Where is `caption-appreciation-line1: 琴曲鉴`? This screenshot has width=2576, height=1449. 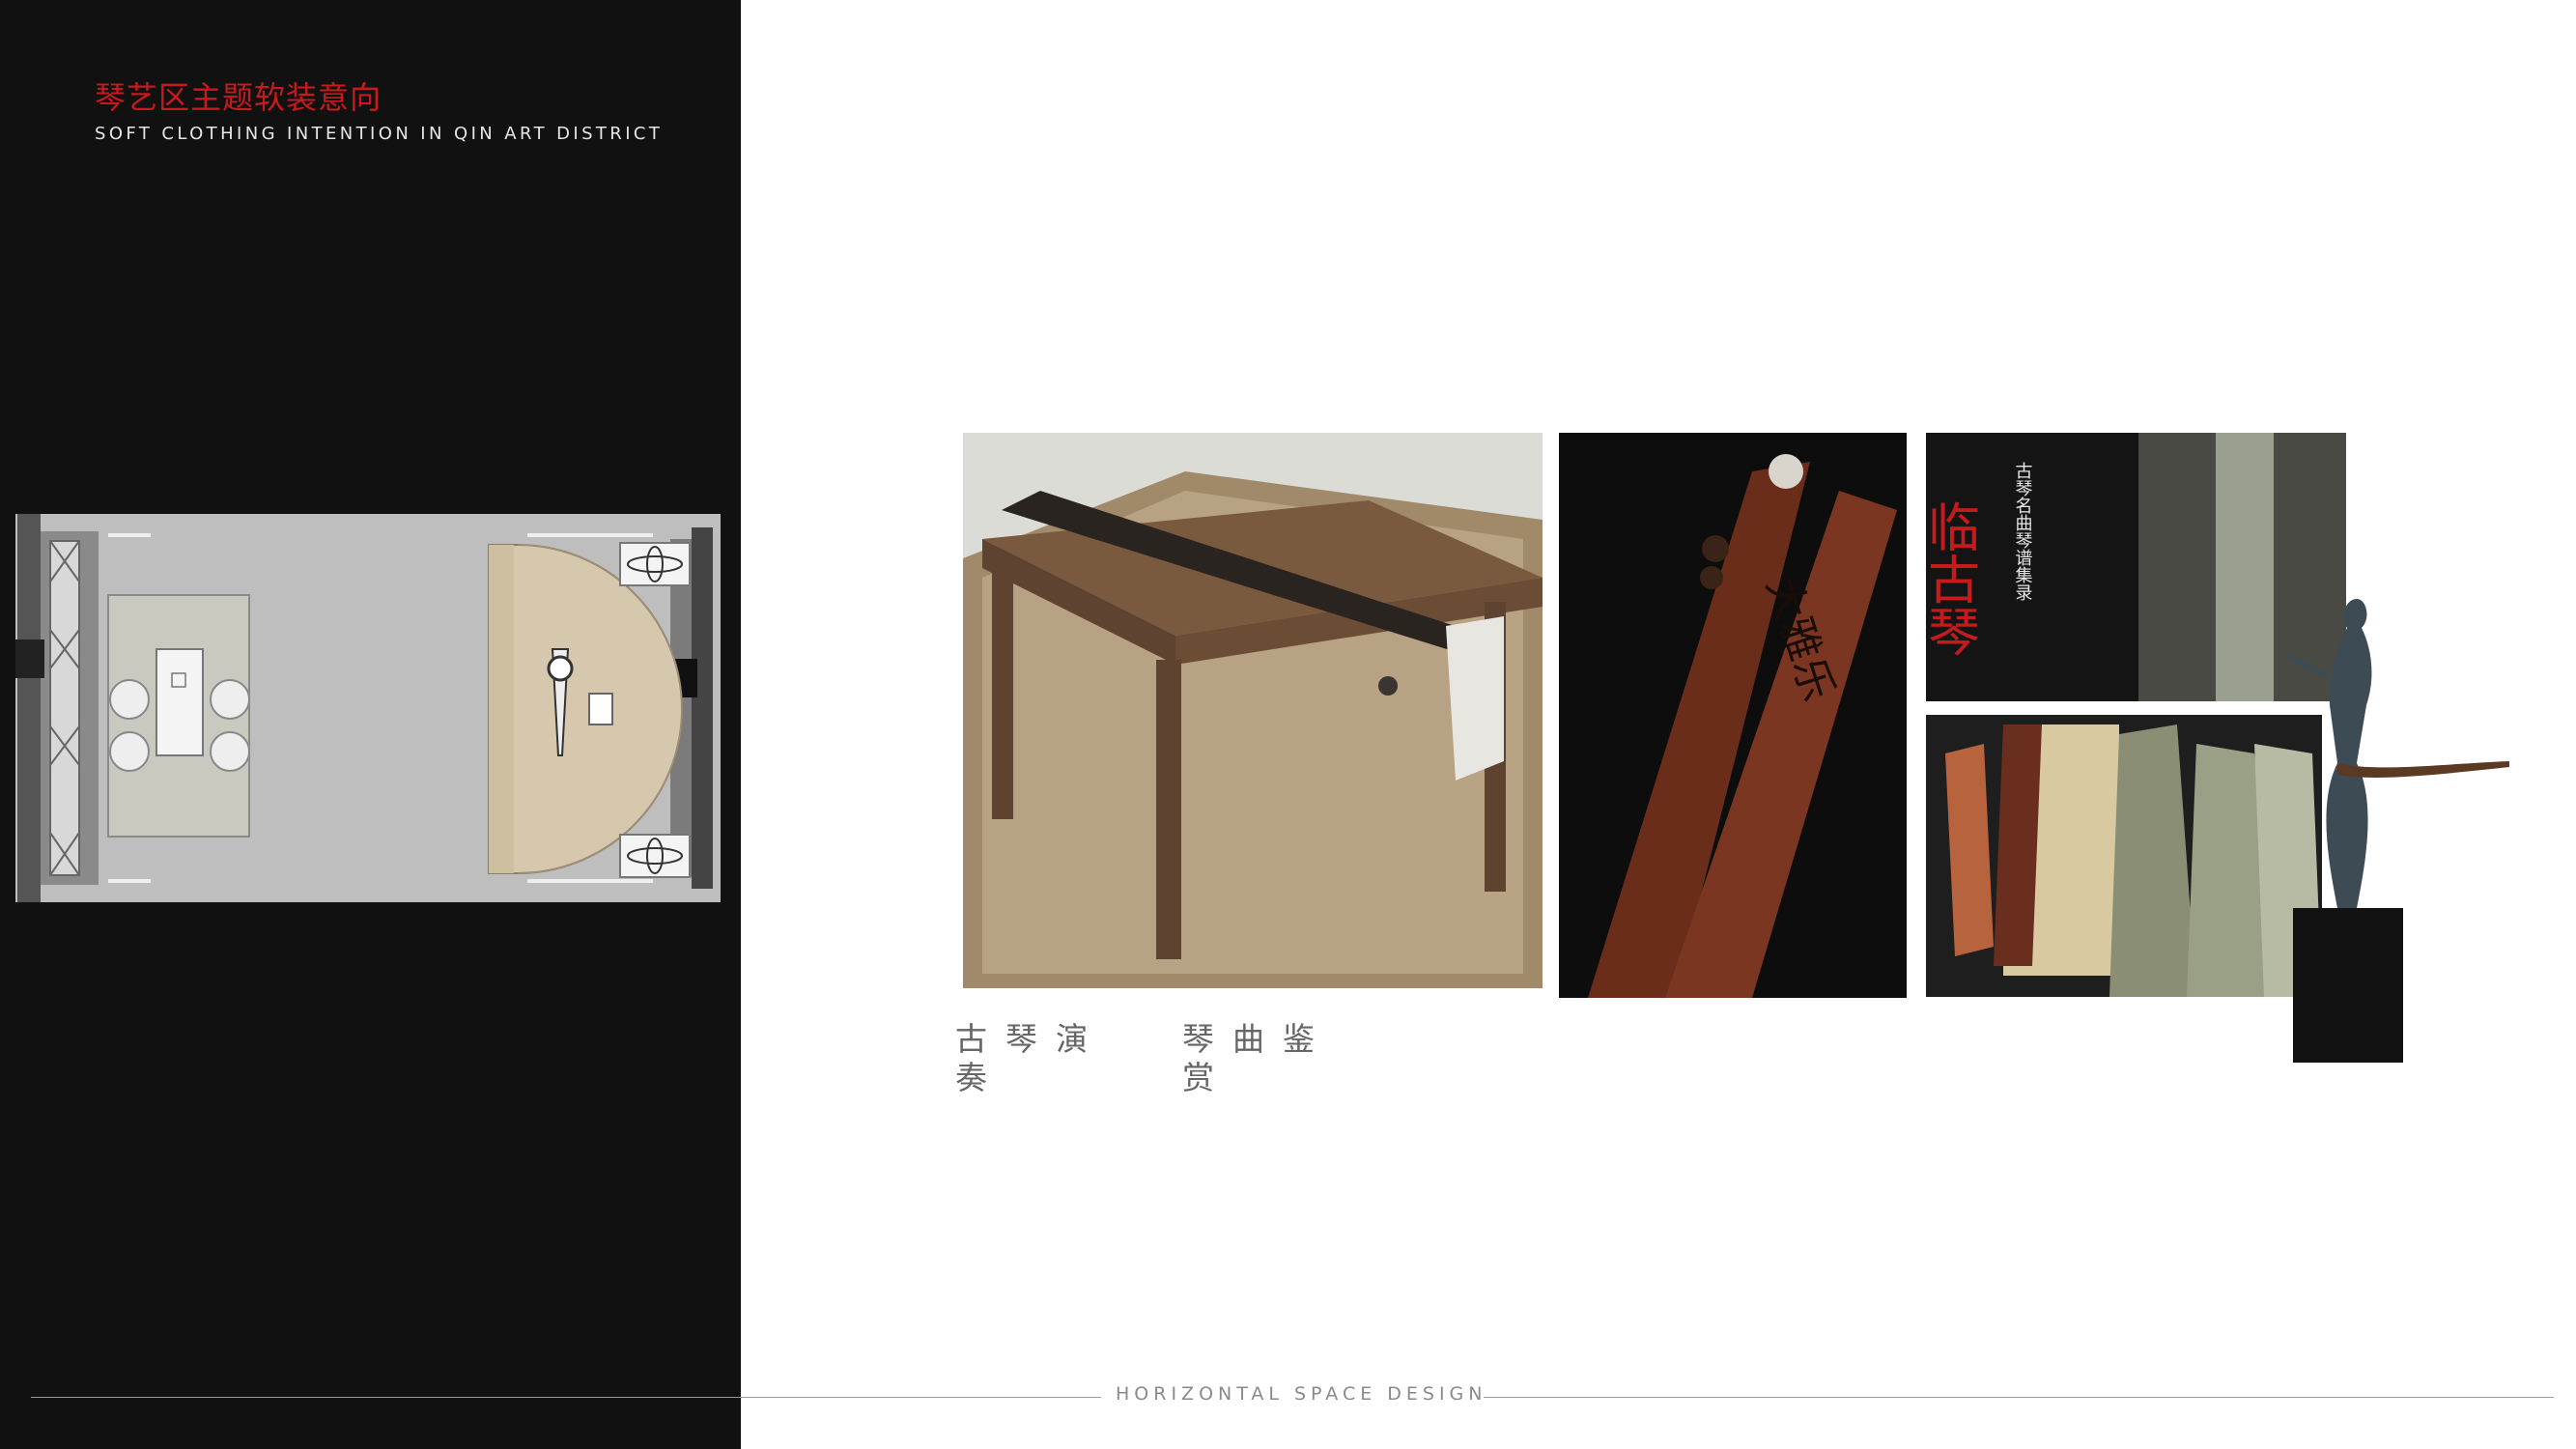
caption-appreciation-line1: 琴曲鉴 is located at coordinates (1257, 1039).